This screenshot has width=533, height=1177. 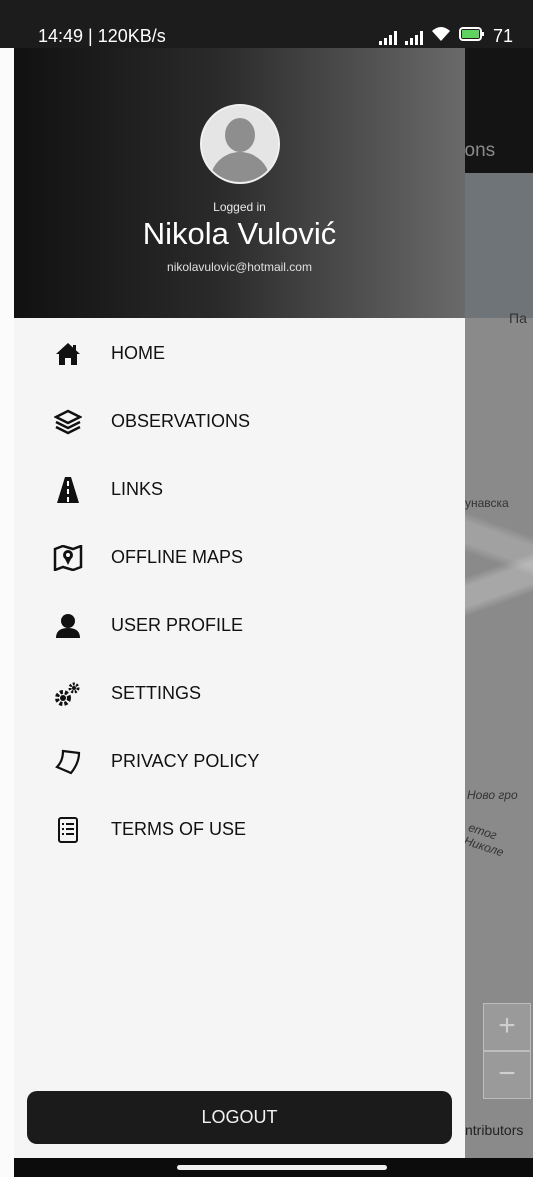 I want to click on status-icons: 71, so click(x=445, y=36).